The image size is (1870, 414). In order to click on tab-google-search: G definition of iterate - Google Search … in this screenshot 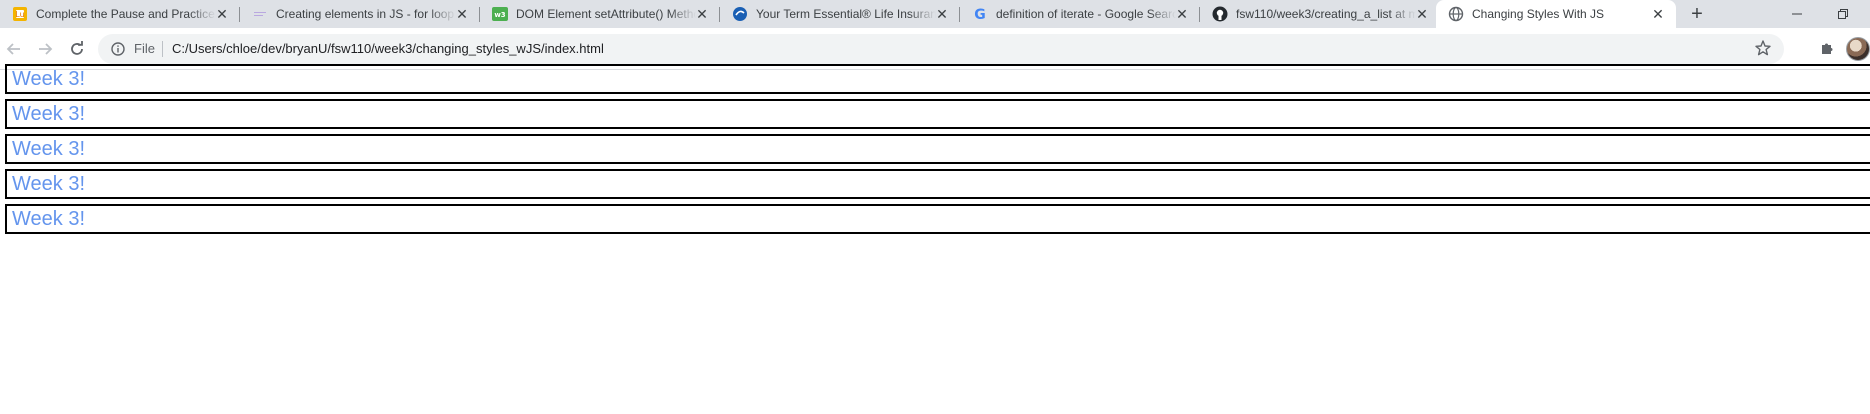, I will do `click(1080, 14)`.